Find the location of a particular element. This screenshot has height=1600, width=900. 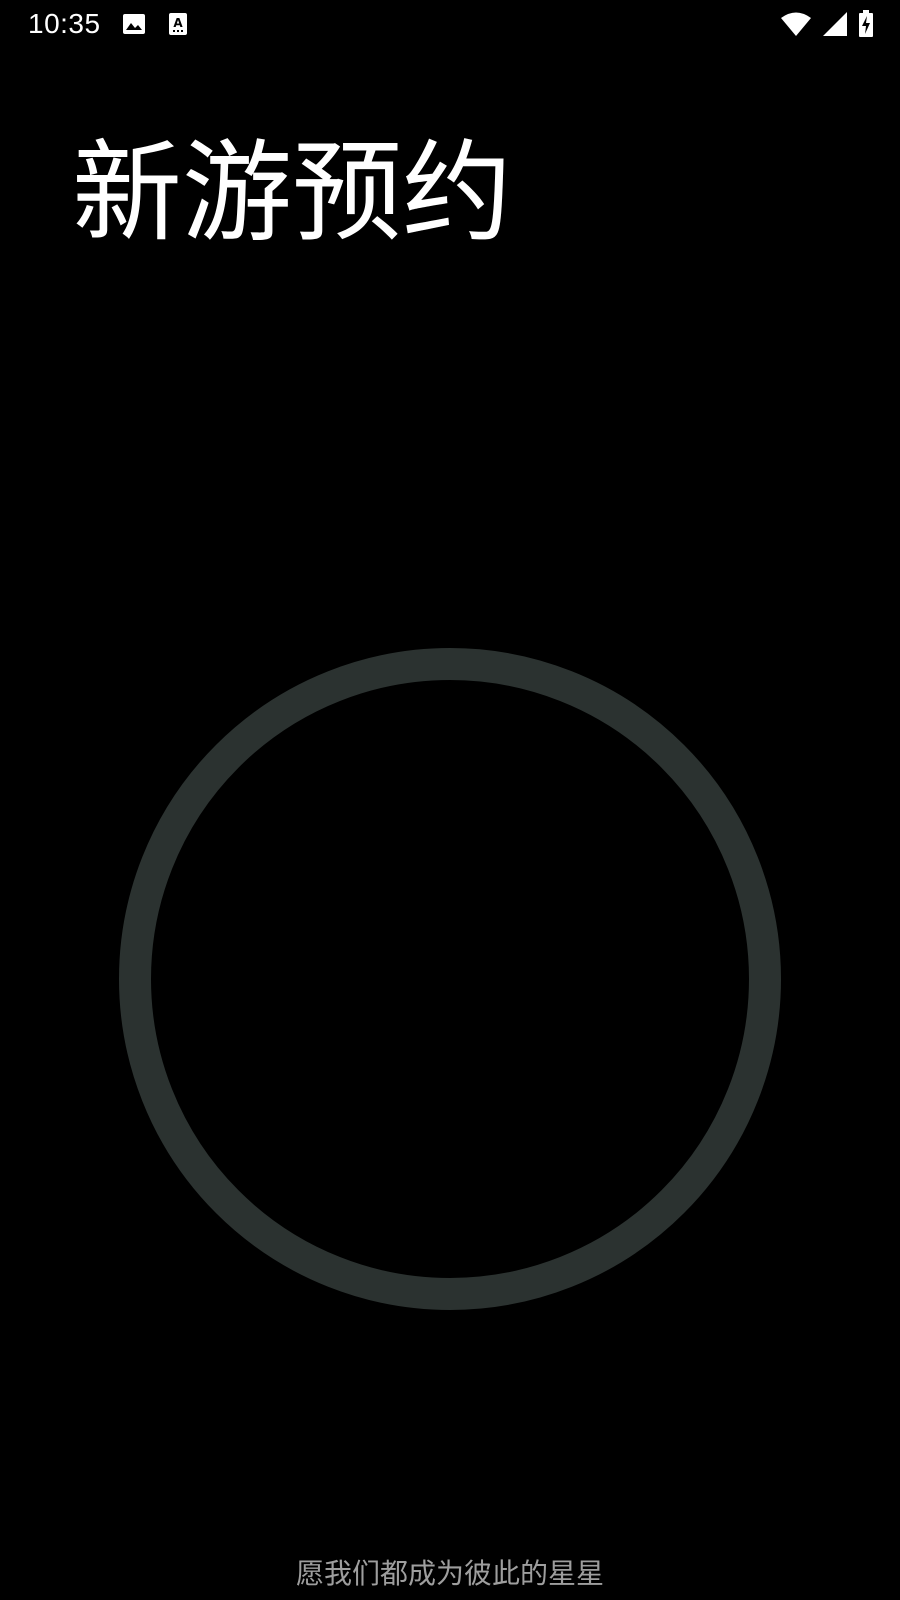

page-title: 新游预约 is located at coordinates (292, 193).